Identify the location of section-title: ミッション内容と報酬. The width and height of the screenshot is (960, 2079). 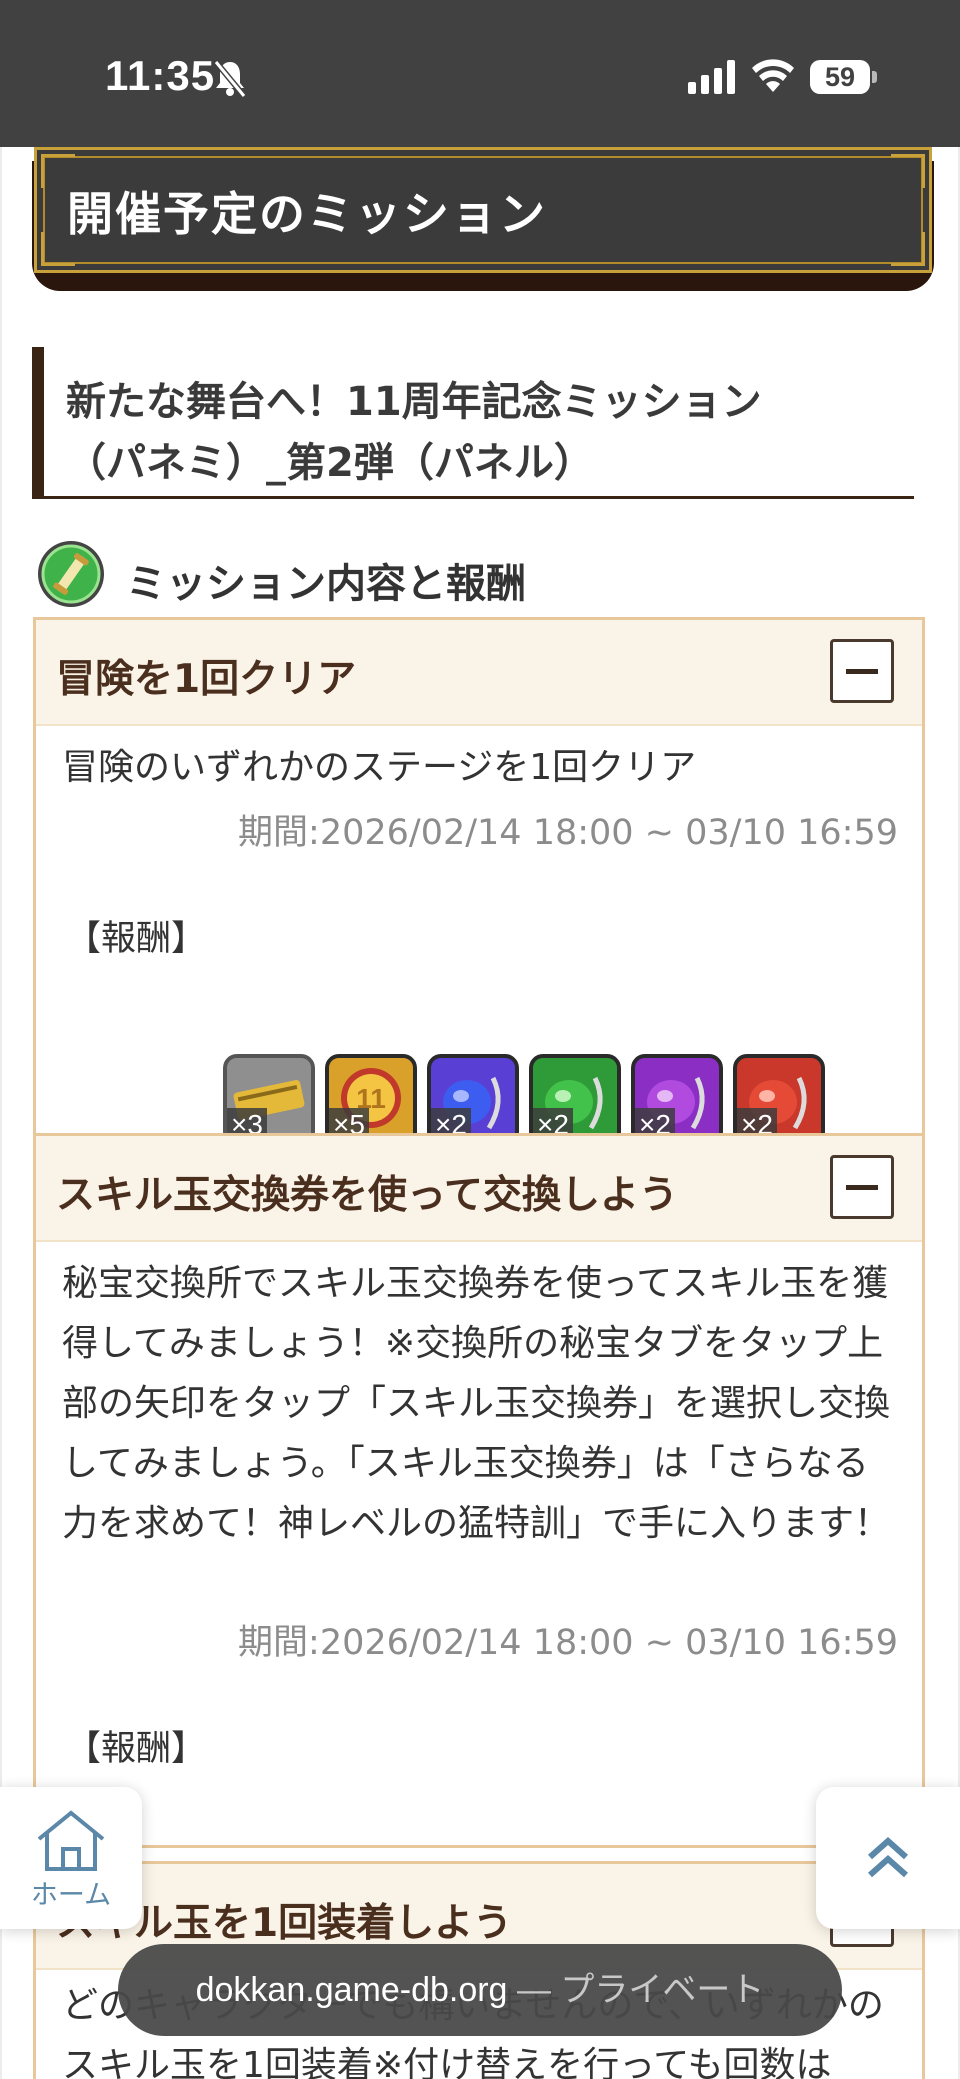
(326, 584).